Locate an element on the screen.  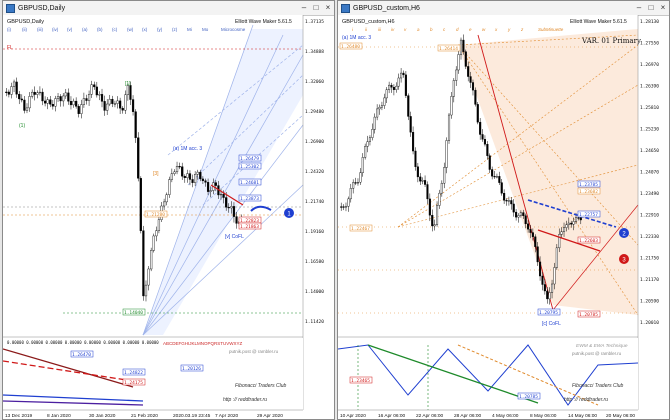
wave-degree-item: (v) is located at coordinates (70, 29).